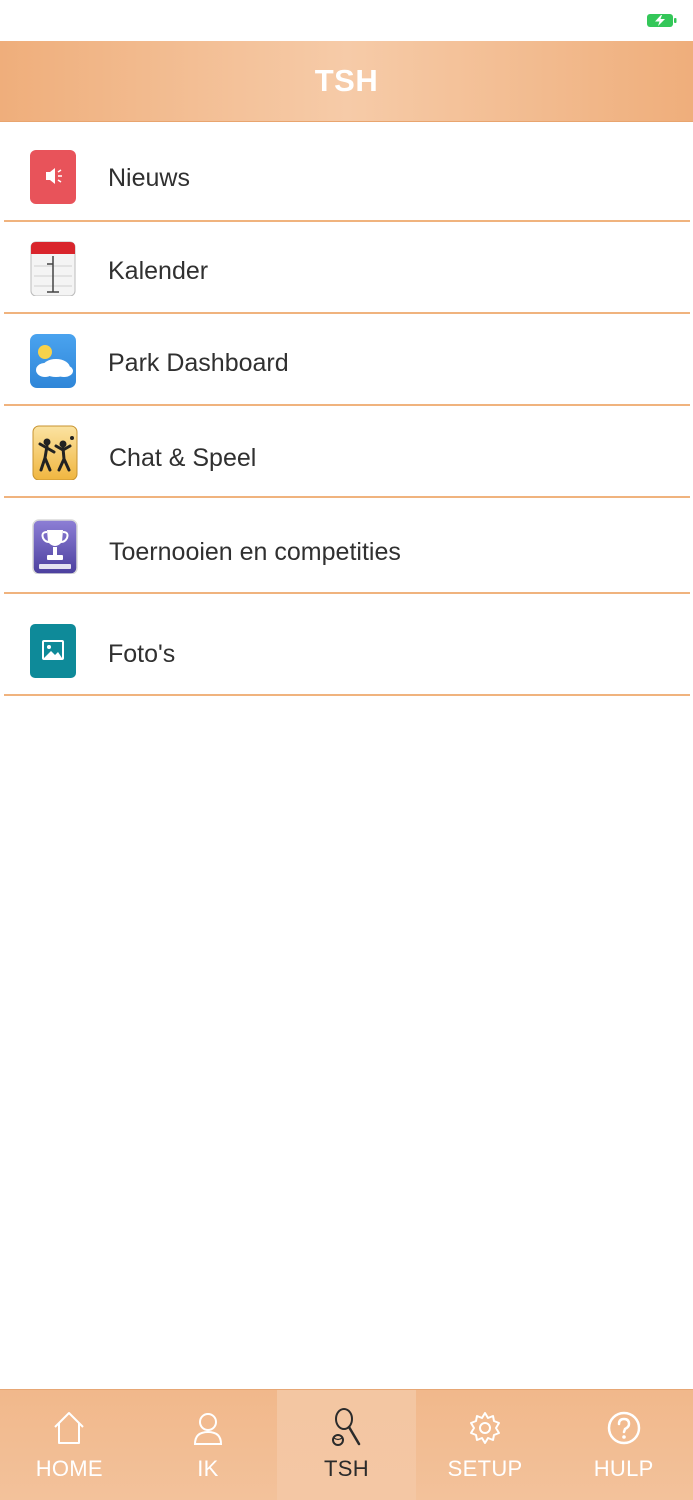 The width and height of the screenshot is (693, 1500). I want to click on menu-item-park-dashboard: Park Dashboard, so click(347, 360).